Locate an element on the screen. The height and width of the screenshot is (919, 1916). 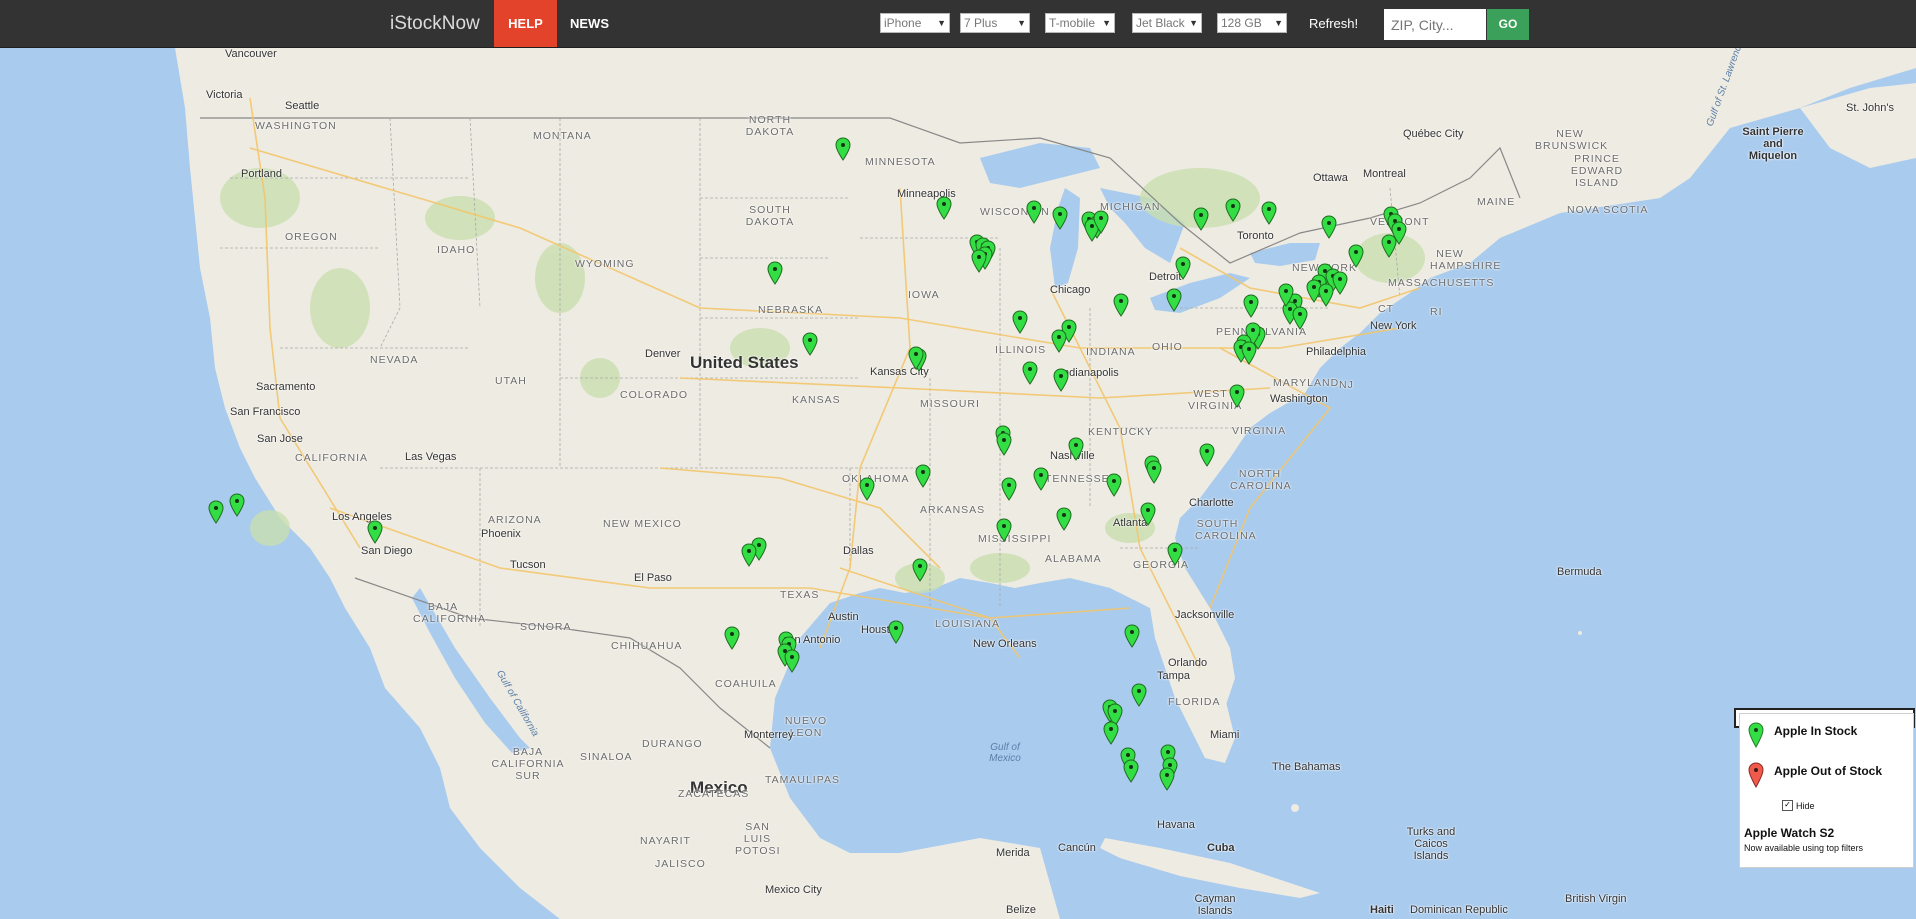
legend-in-stock-label: Apple In Stock is located at coordinates (1816, 731).